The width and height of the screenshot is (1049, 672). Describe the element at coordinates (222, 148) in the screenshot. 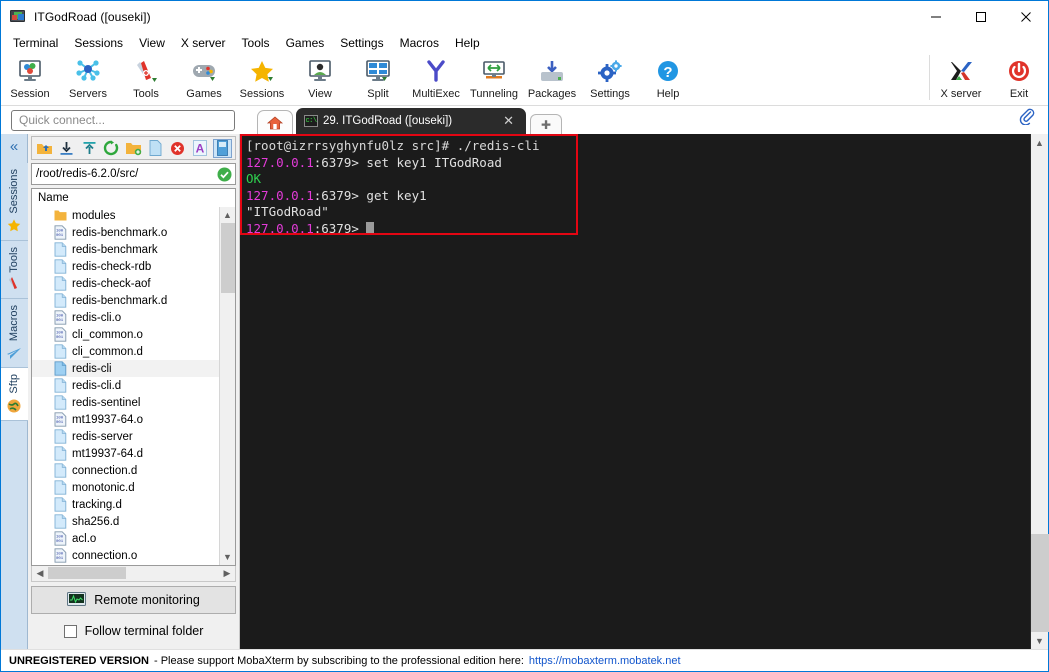

I see `bookmark-icon` at that location.